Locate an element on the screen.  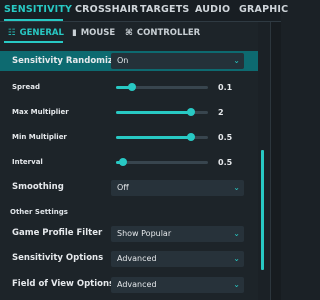
gamepad-icon: ⌘ is located at coordinates (129, 33).